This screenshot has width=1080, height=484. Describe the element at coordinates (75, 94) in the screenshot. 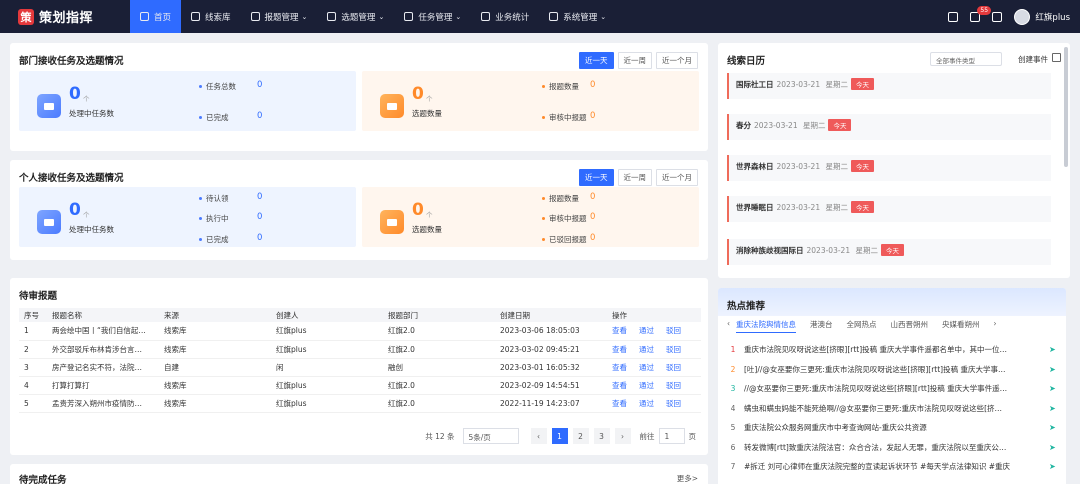

I see `dept-task-count: 0` at that location.